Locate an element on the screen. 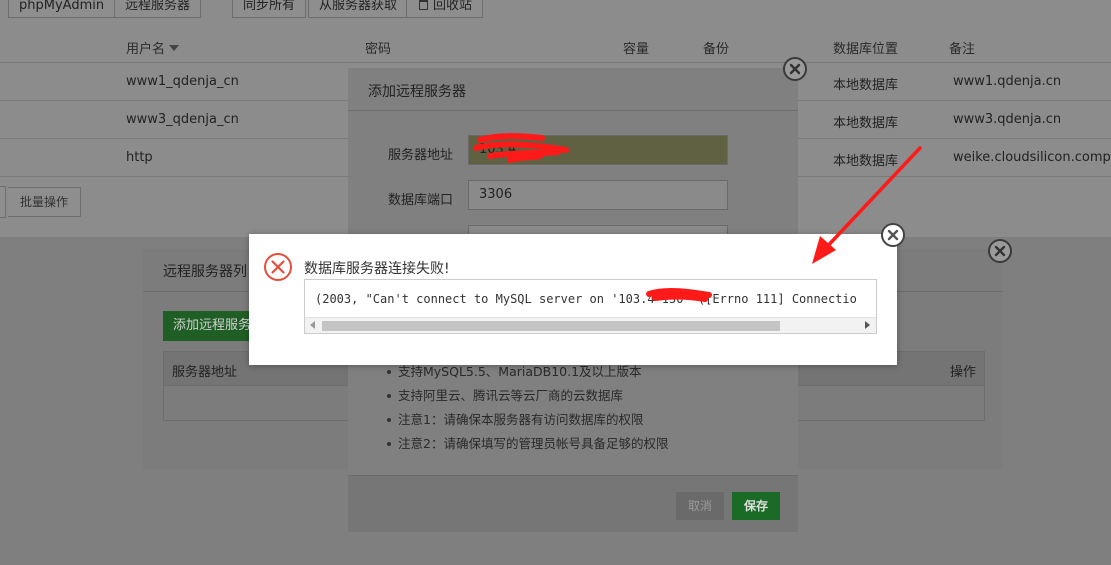 The height and width of the screenshot is (565, 1111). port-input: 3306 is located at coordinates (598, 195).